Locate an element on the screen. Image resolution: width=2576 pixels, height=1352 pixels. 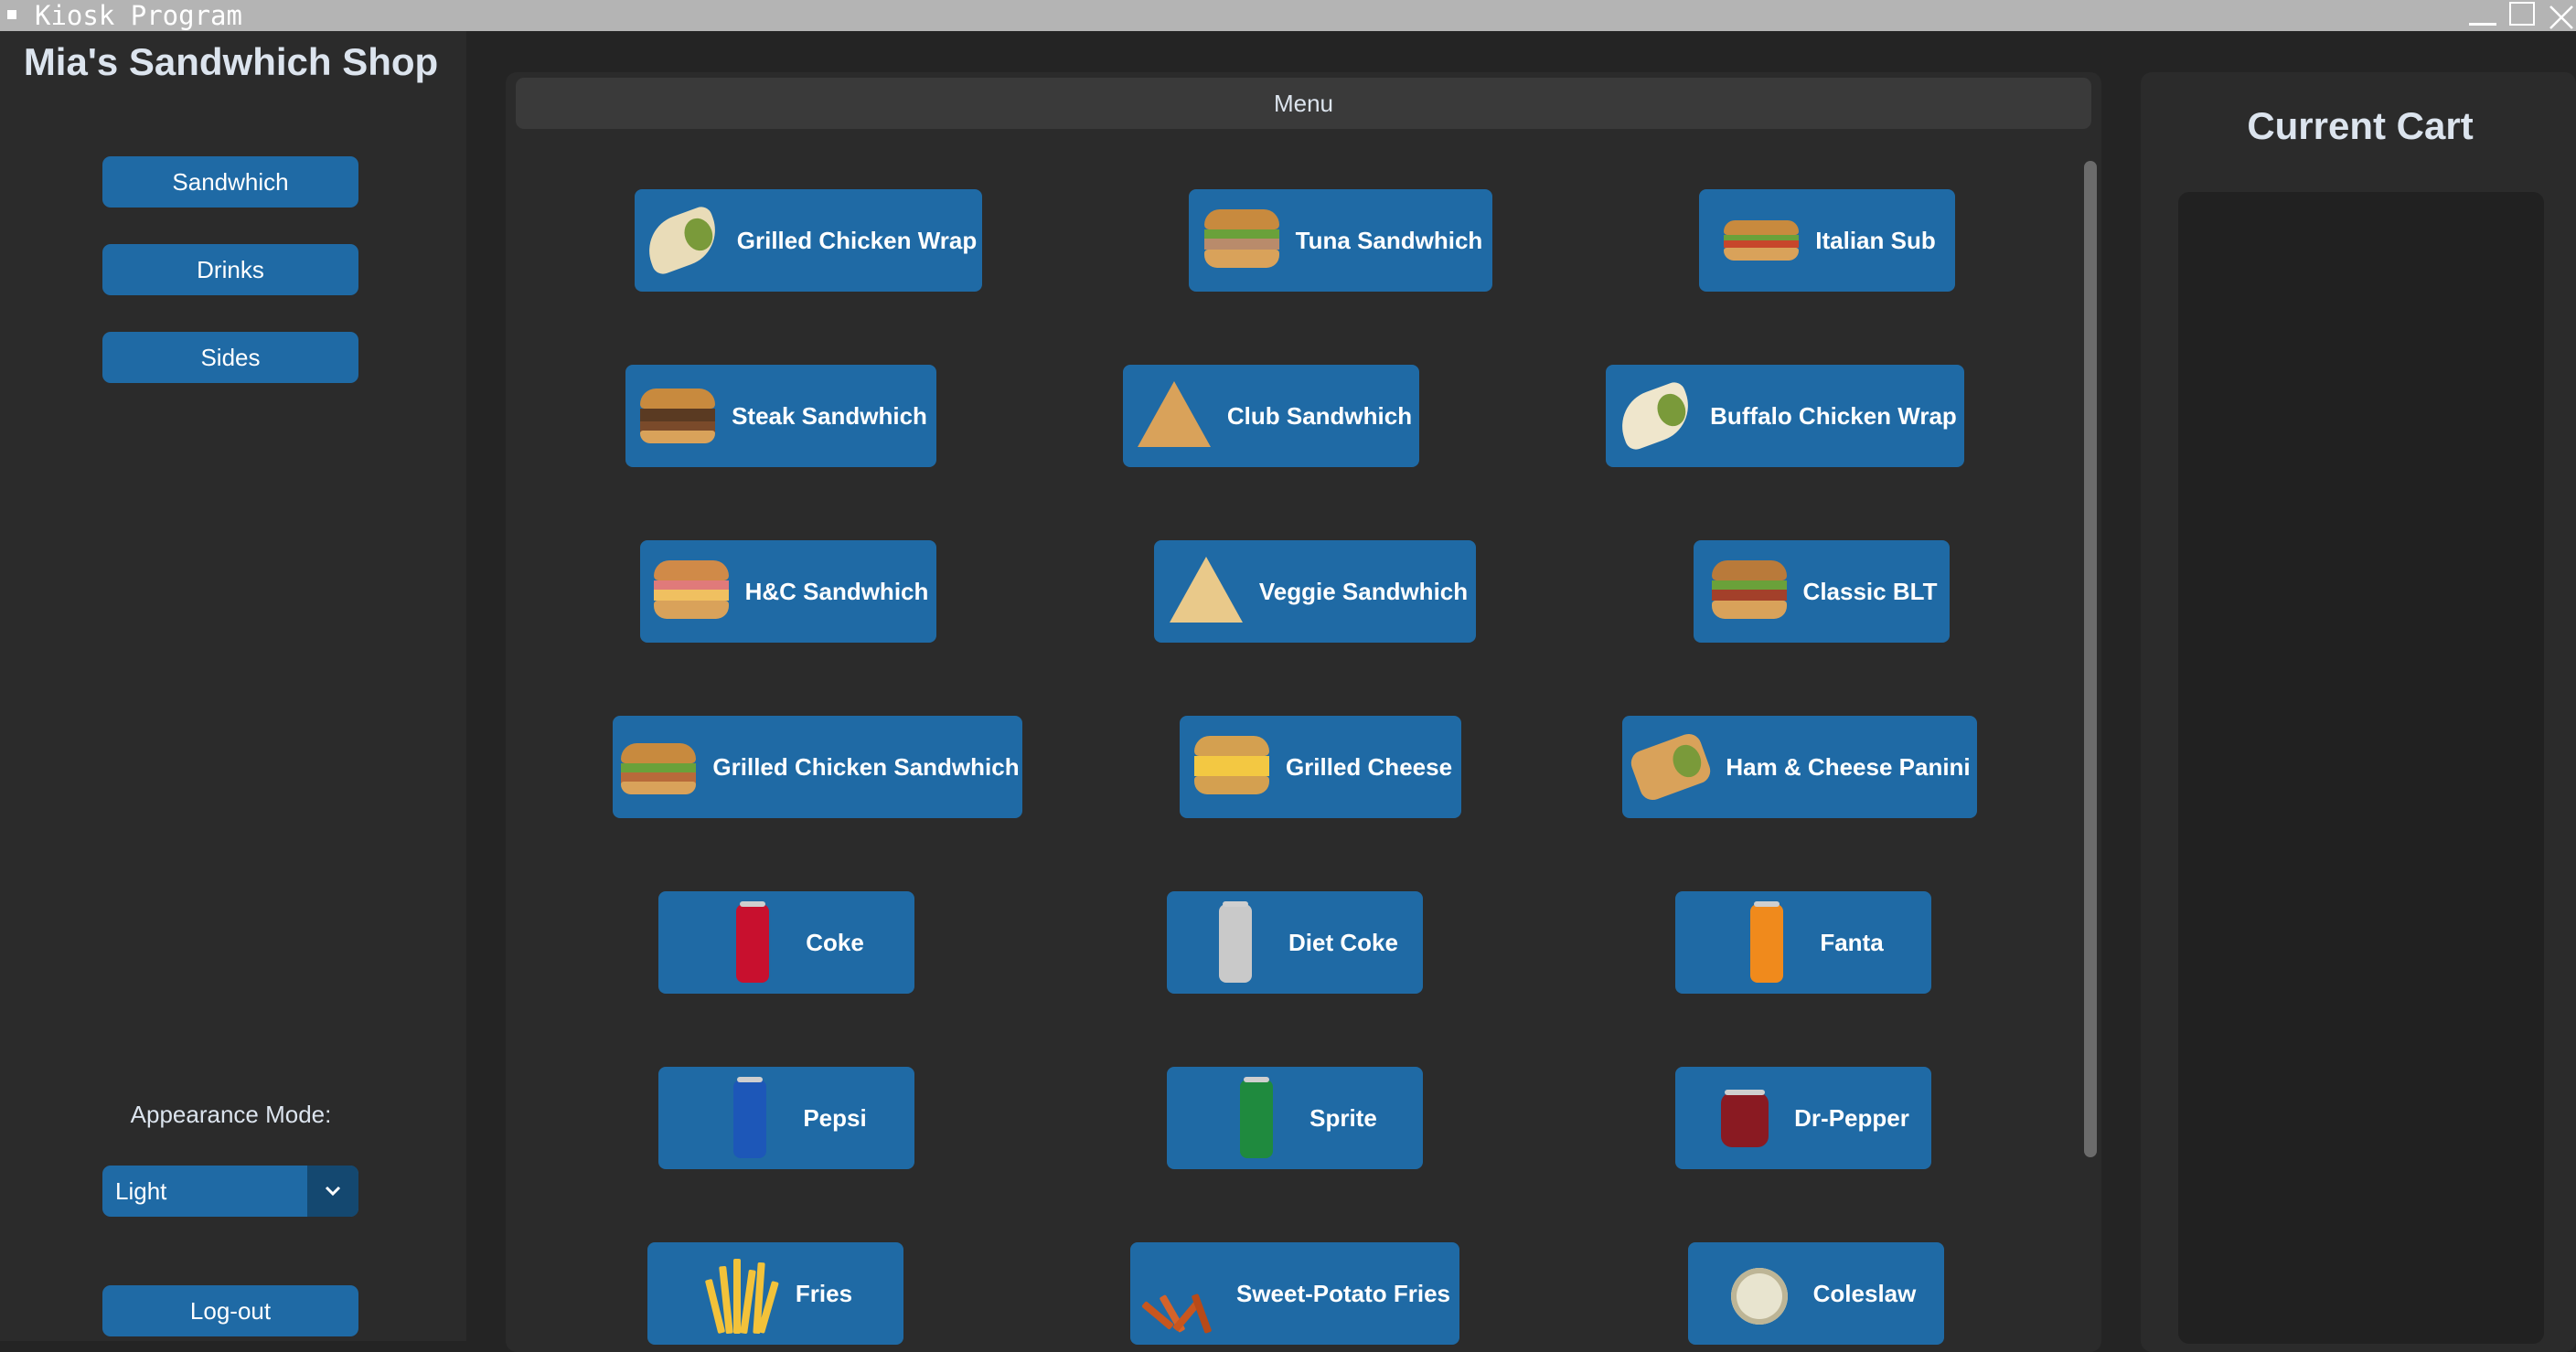
category-button-sandwich: Sandwhich is located at coordinates (230, 182).